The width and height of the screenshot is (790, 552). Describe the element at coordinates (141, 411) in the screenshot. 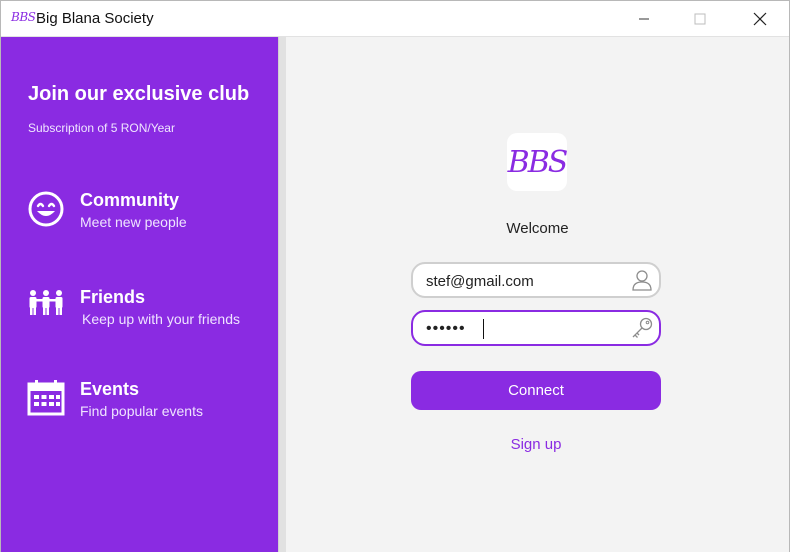

I see `feature-description: Find popular events` at that location.